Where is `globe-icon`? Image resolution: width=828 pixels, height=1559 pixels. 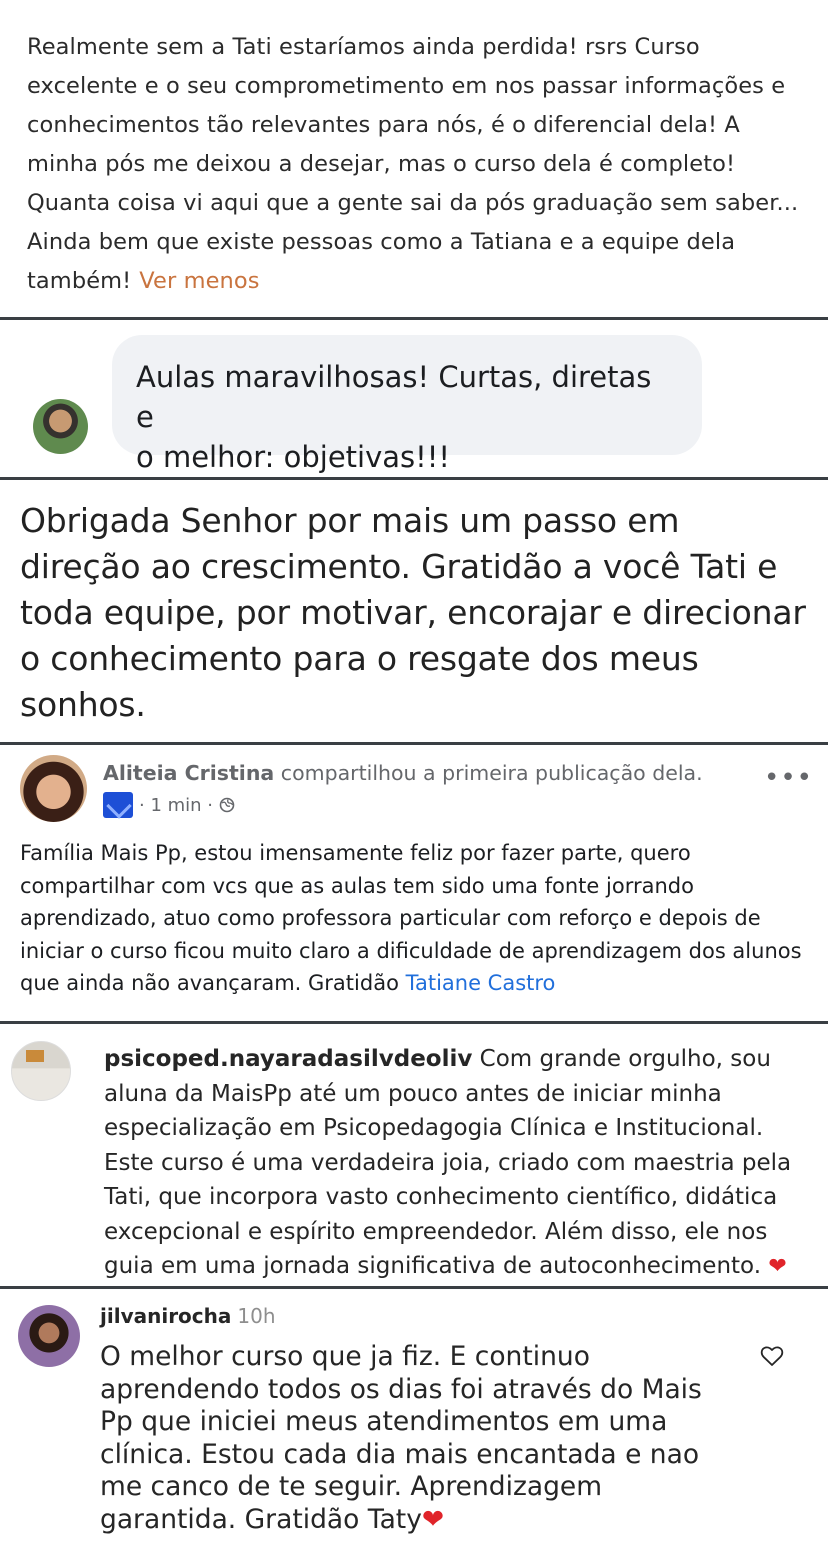
globe-icon is located at coordinates (227, 805).